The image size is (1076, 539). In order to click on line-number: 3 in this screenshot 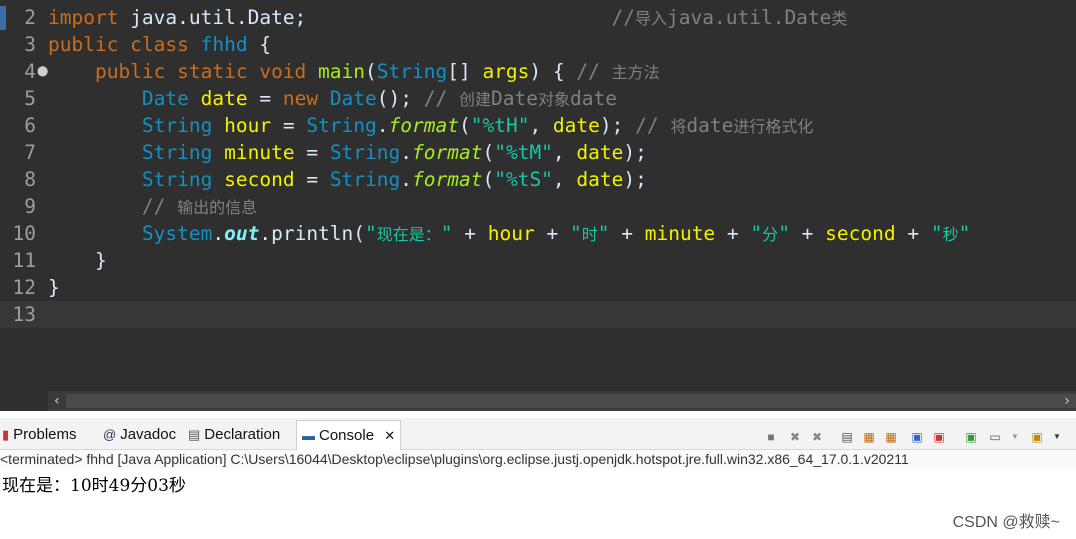, I will do `click(30, 44)`.